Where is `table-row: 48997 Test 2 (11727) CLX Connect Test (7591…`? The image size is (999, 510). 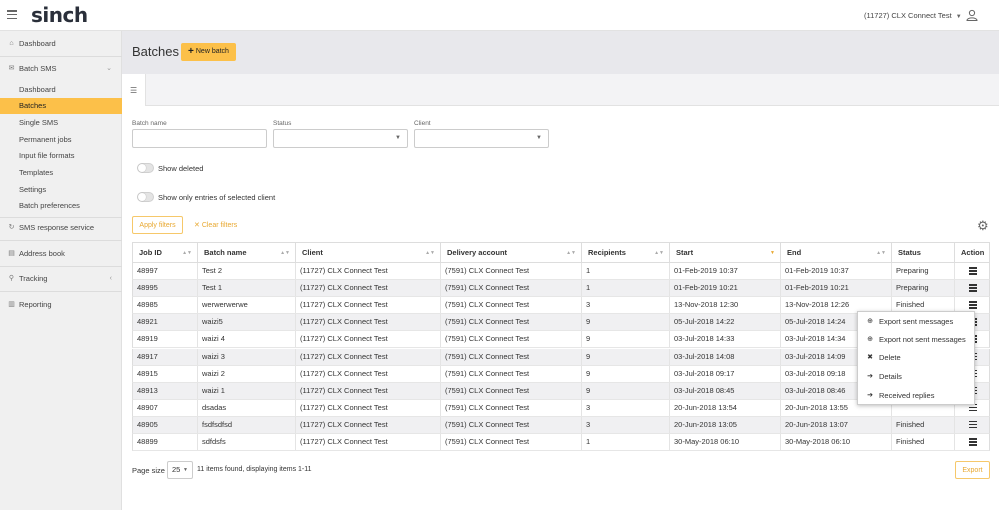
table-row: 48997 Test 2 (11727) CLX Connect Test (7591… is located at coordinates (561, 271).